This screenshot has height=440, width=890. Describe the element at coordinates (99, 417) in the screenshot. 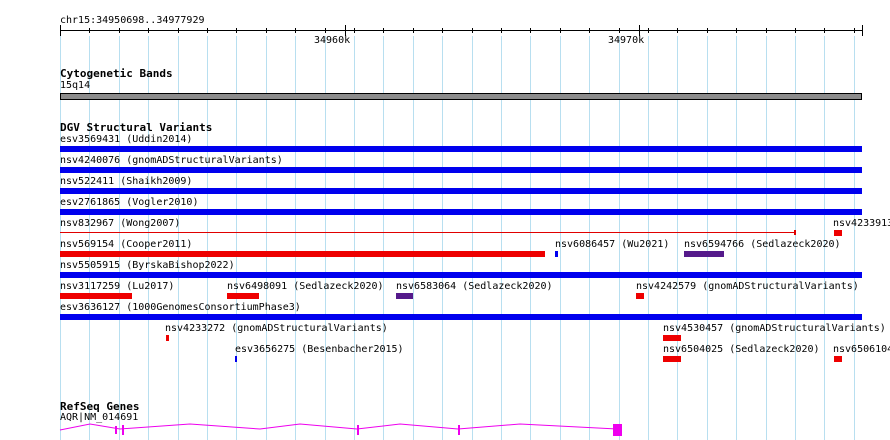

I see `gene-label: AQR|NM_014691` at that location.